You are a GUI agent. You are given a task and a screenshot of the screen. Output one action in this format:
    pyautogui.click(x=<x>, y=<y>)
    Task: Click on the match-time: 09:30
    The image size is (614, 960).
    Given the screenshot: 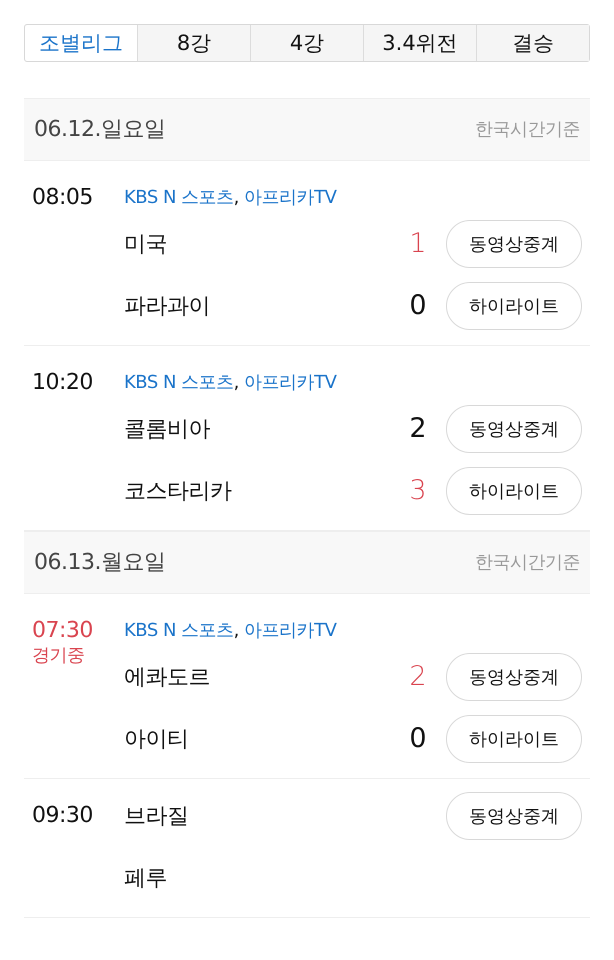 What is the action you would take?
    pyautogui.click(x=63, y=816)
    